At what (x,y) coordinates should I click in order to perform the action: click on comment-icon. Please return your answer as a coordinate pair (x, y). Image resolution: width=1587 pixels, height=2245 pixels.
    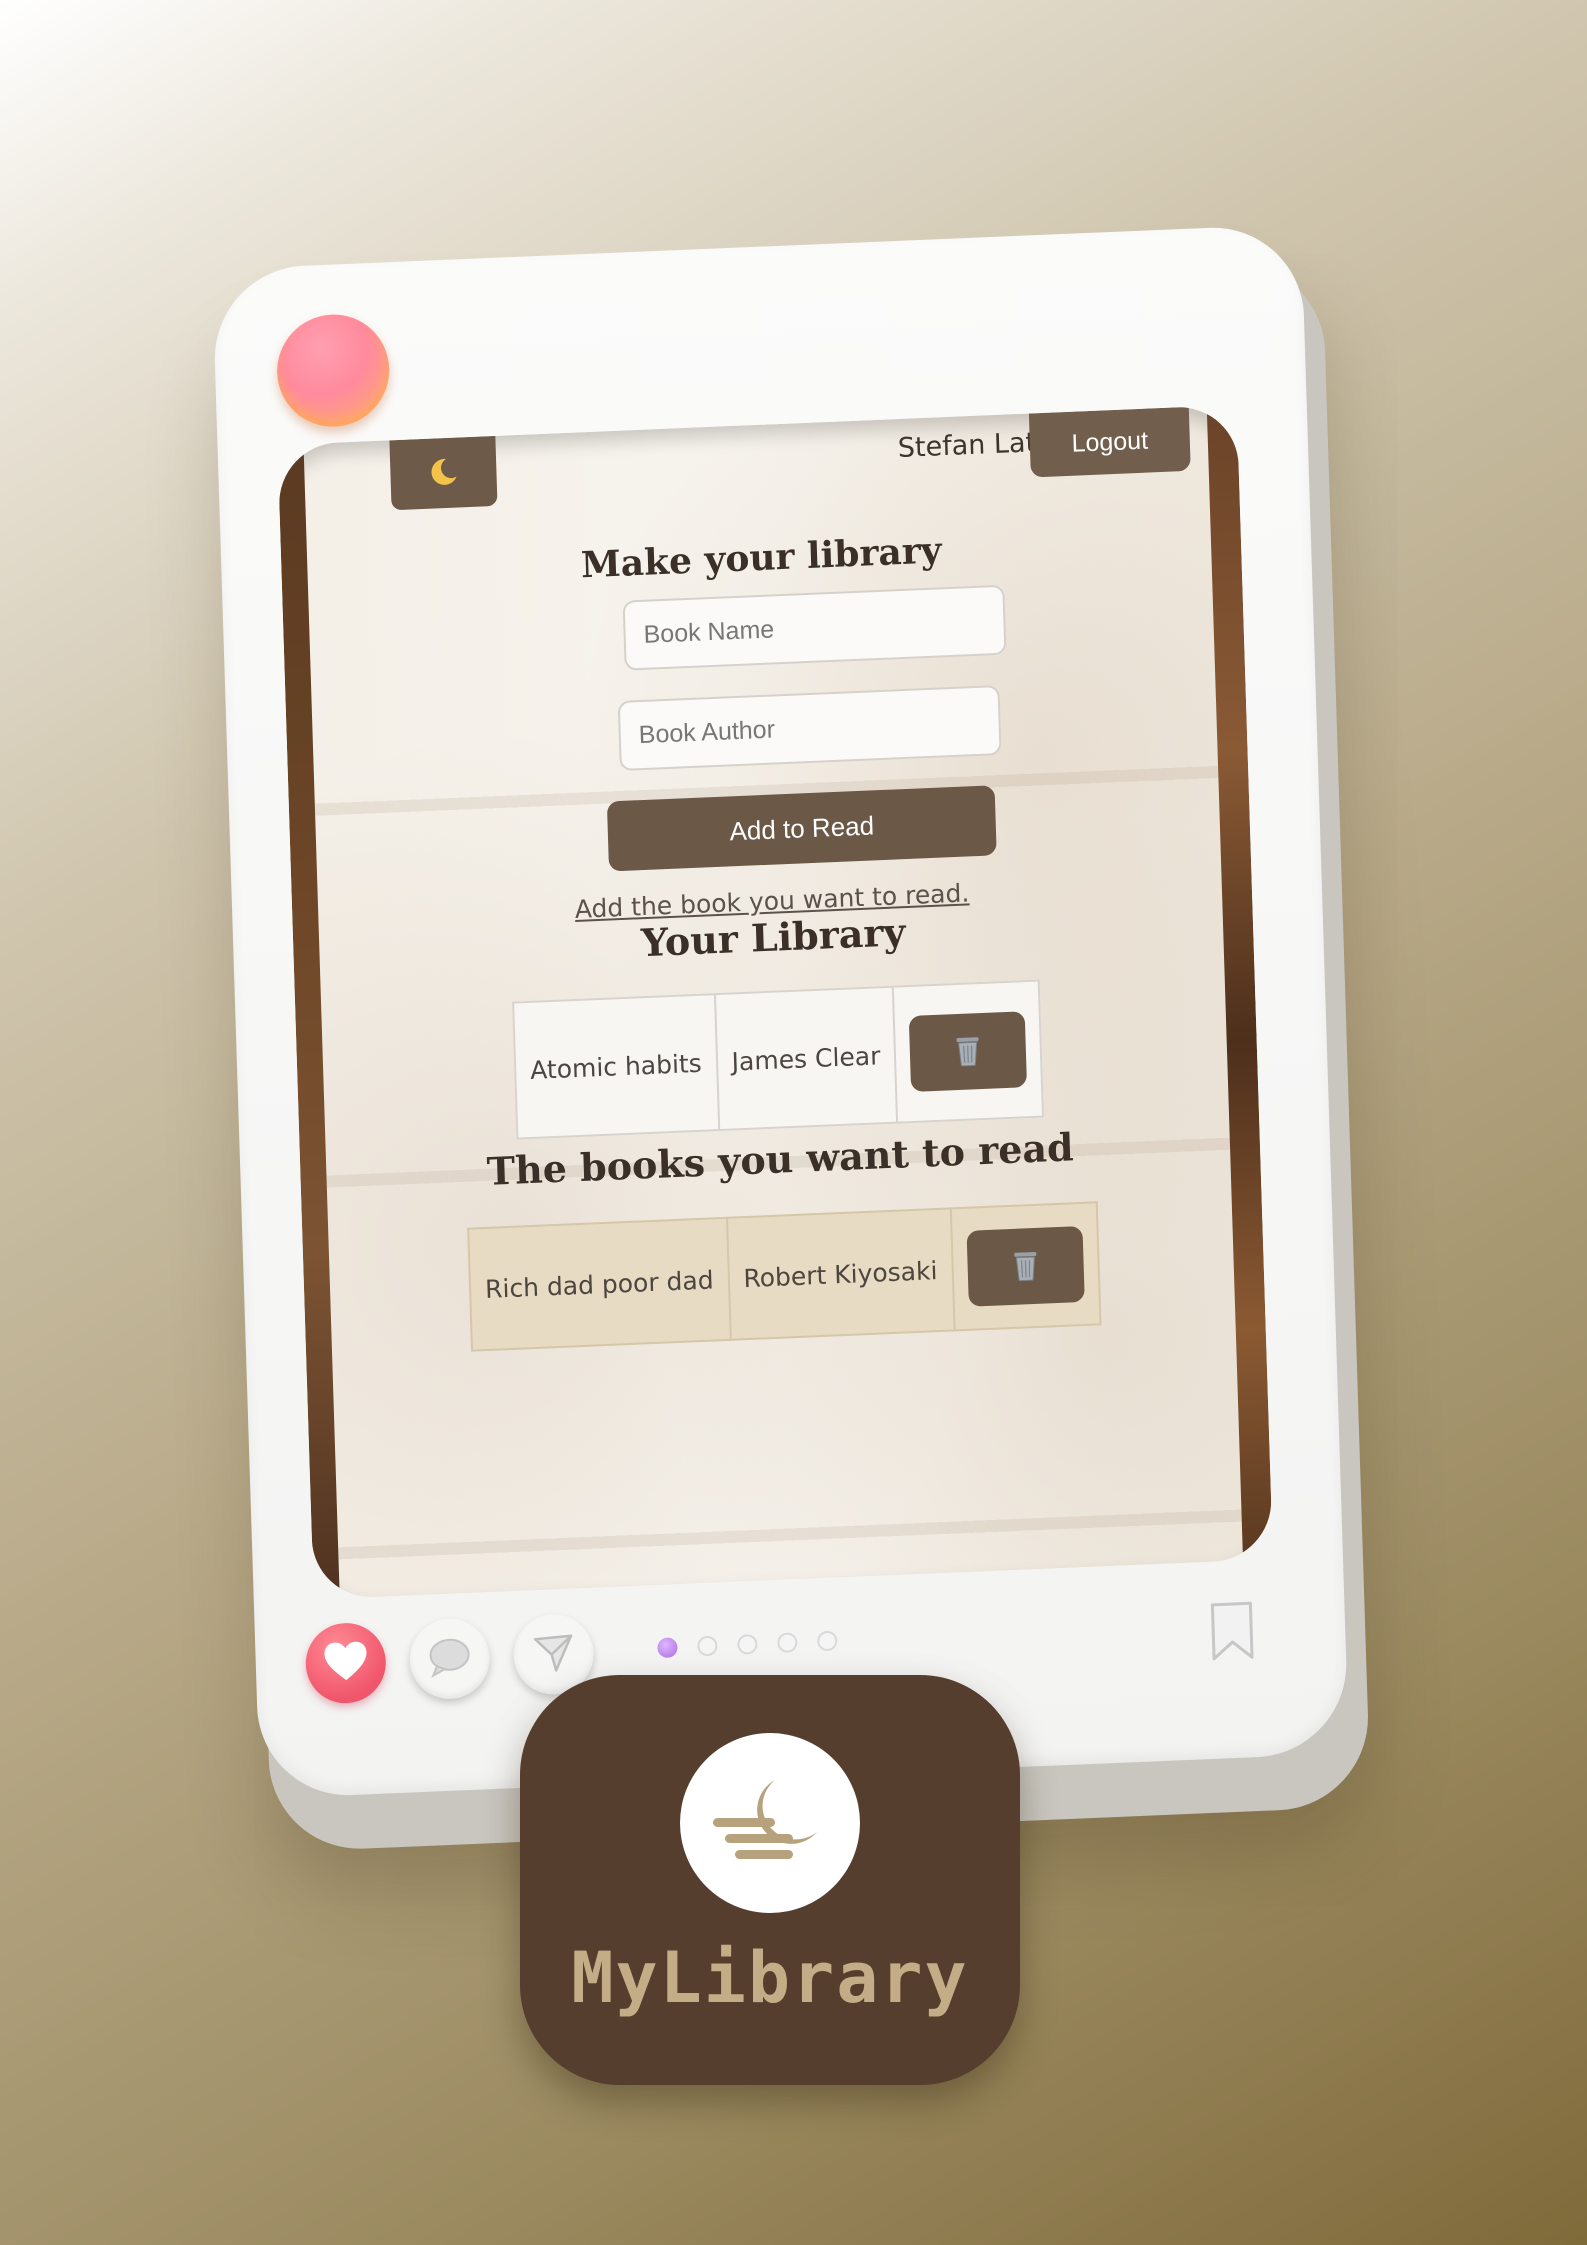
    Looking at the image, I should click on (449, 1659).